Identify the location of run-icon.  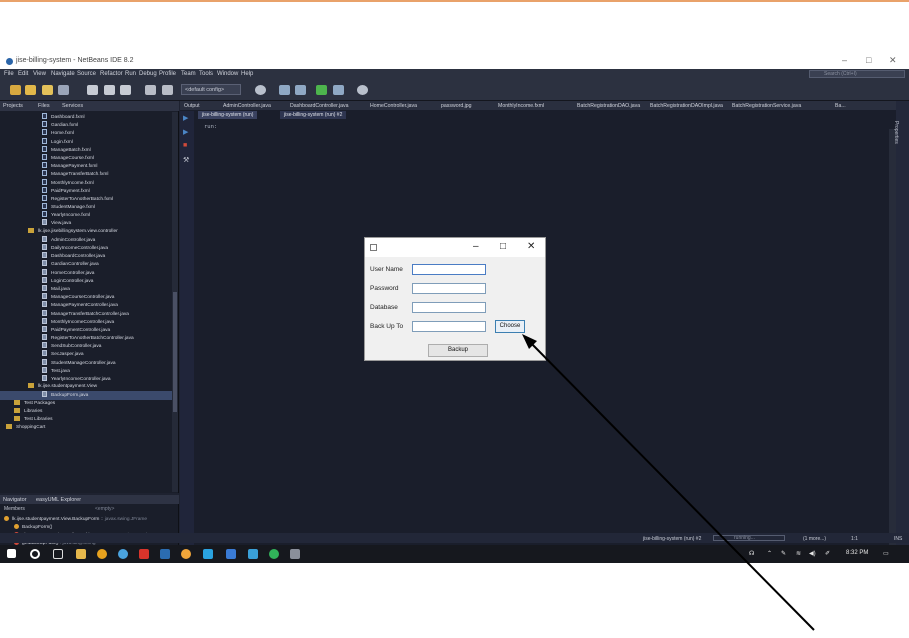
(321, 90).